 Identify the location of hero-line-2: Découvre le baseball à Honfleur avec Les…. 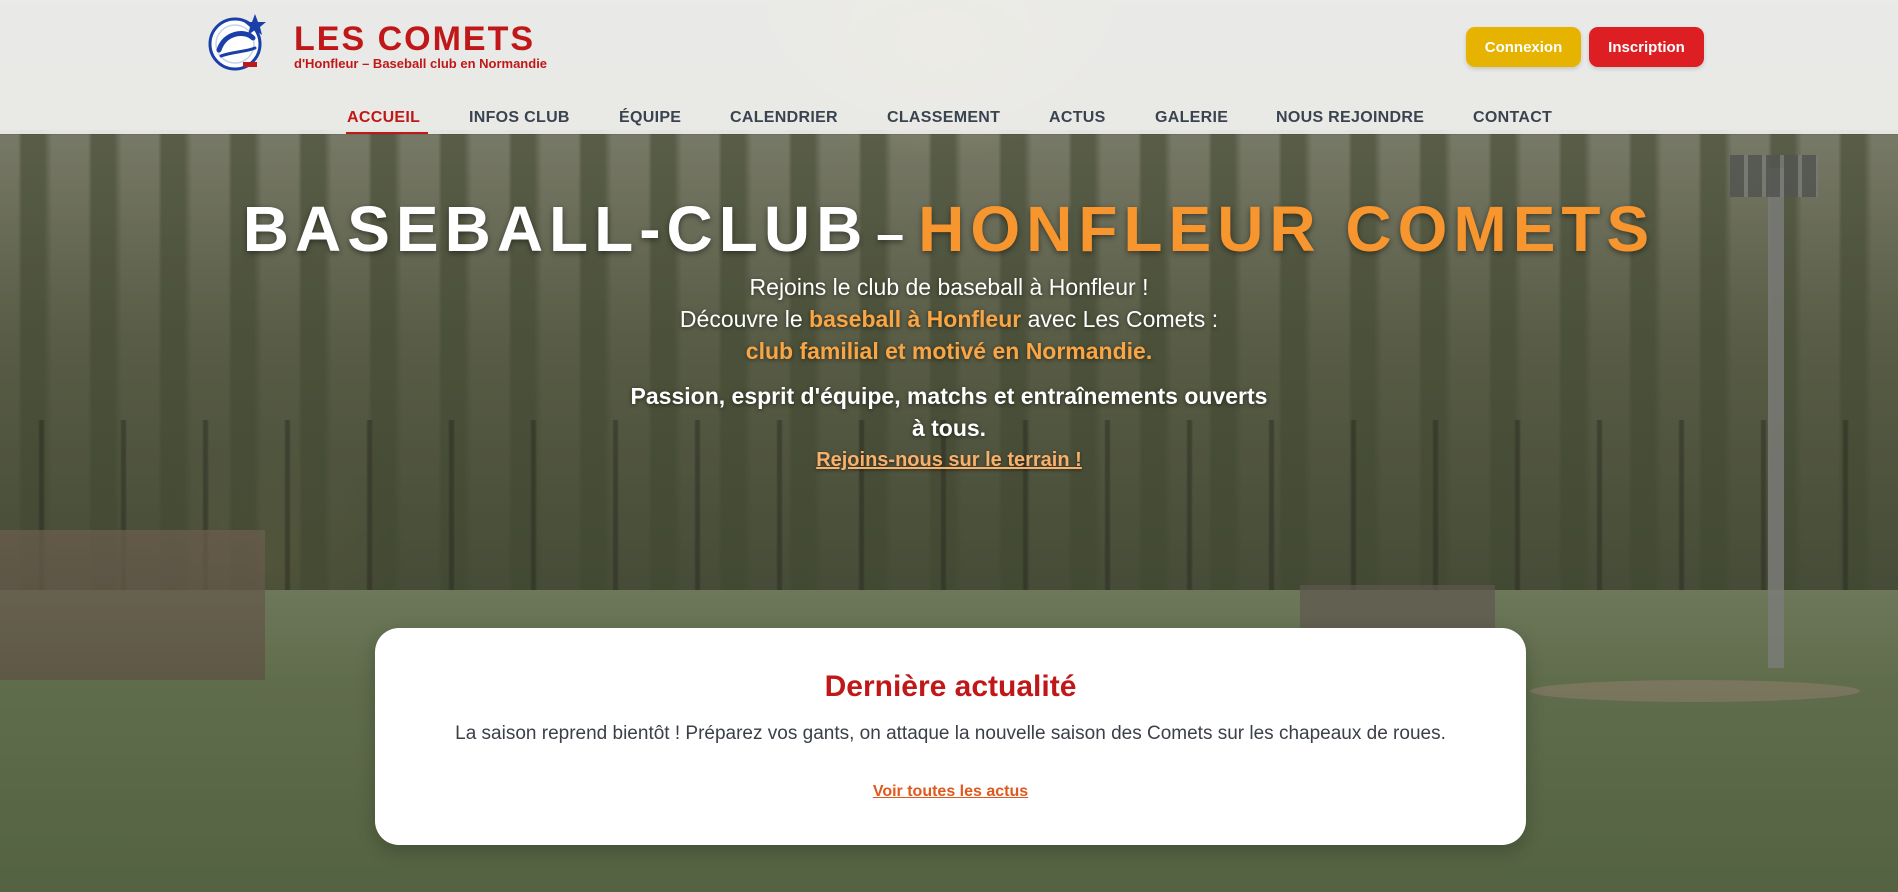
(949, 319).